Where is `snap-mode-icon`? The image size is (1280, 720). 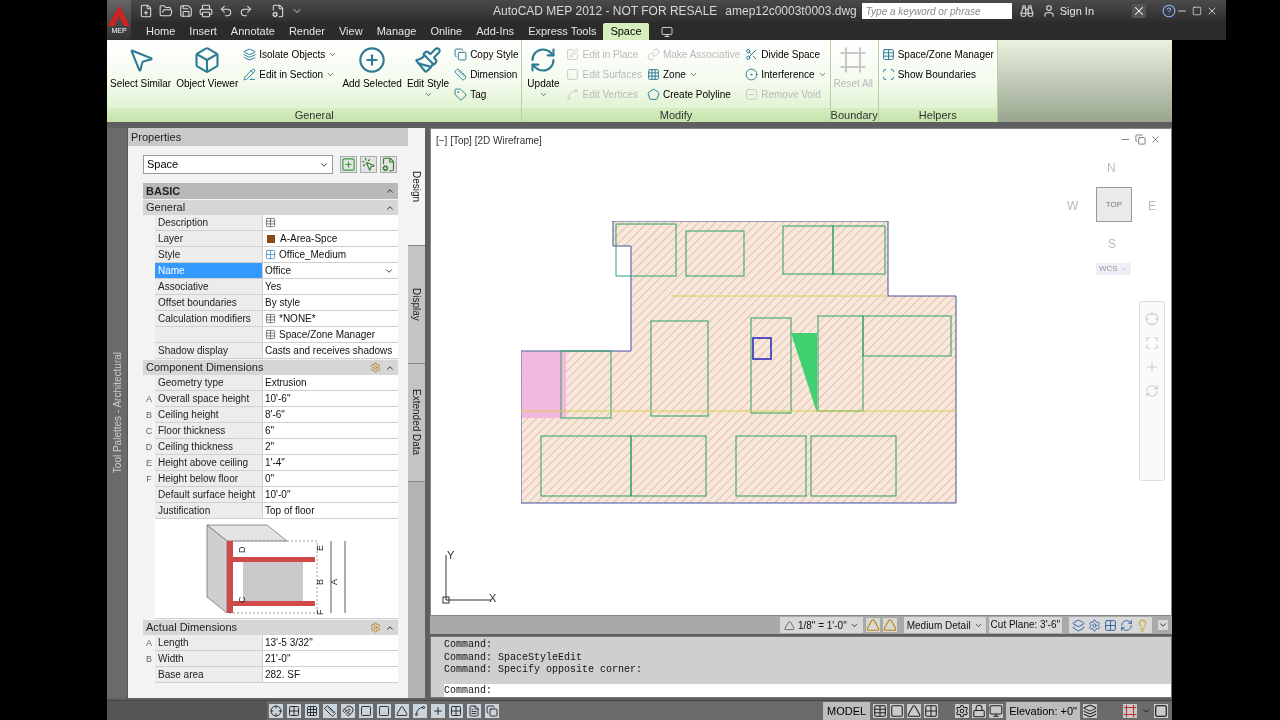 snap-mode-icon is located at coordinates (294, 710).